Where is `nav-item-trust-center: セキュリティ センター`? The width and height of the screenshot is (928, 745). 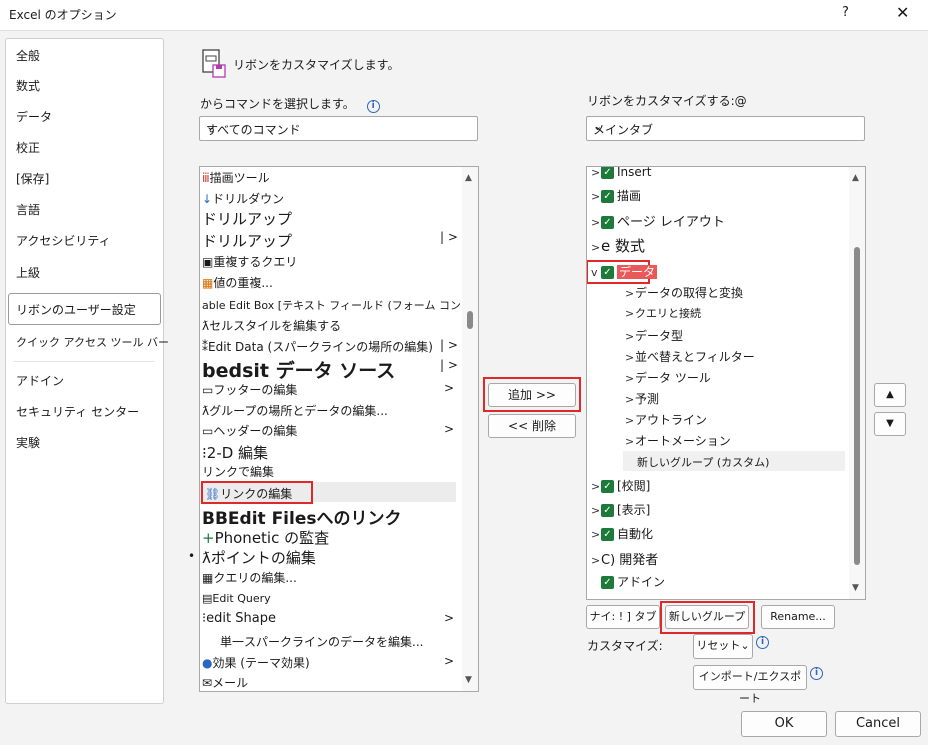 nav-item-trust-center: セキュリティ センター is located at coordinates (77, 411).